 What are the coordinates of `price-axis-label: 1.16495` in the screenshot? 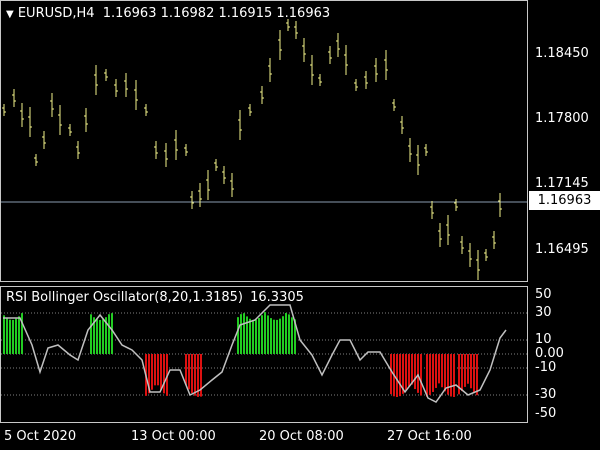 It's located at (562, 249).